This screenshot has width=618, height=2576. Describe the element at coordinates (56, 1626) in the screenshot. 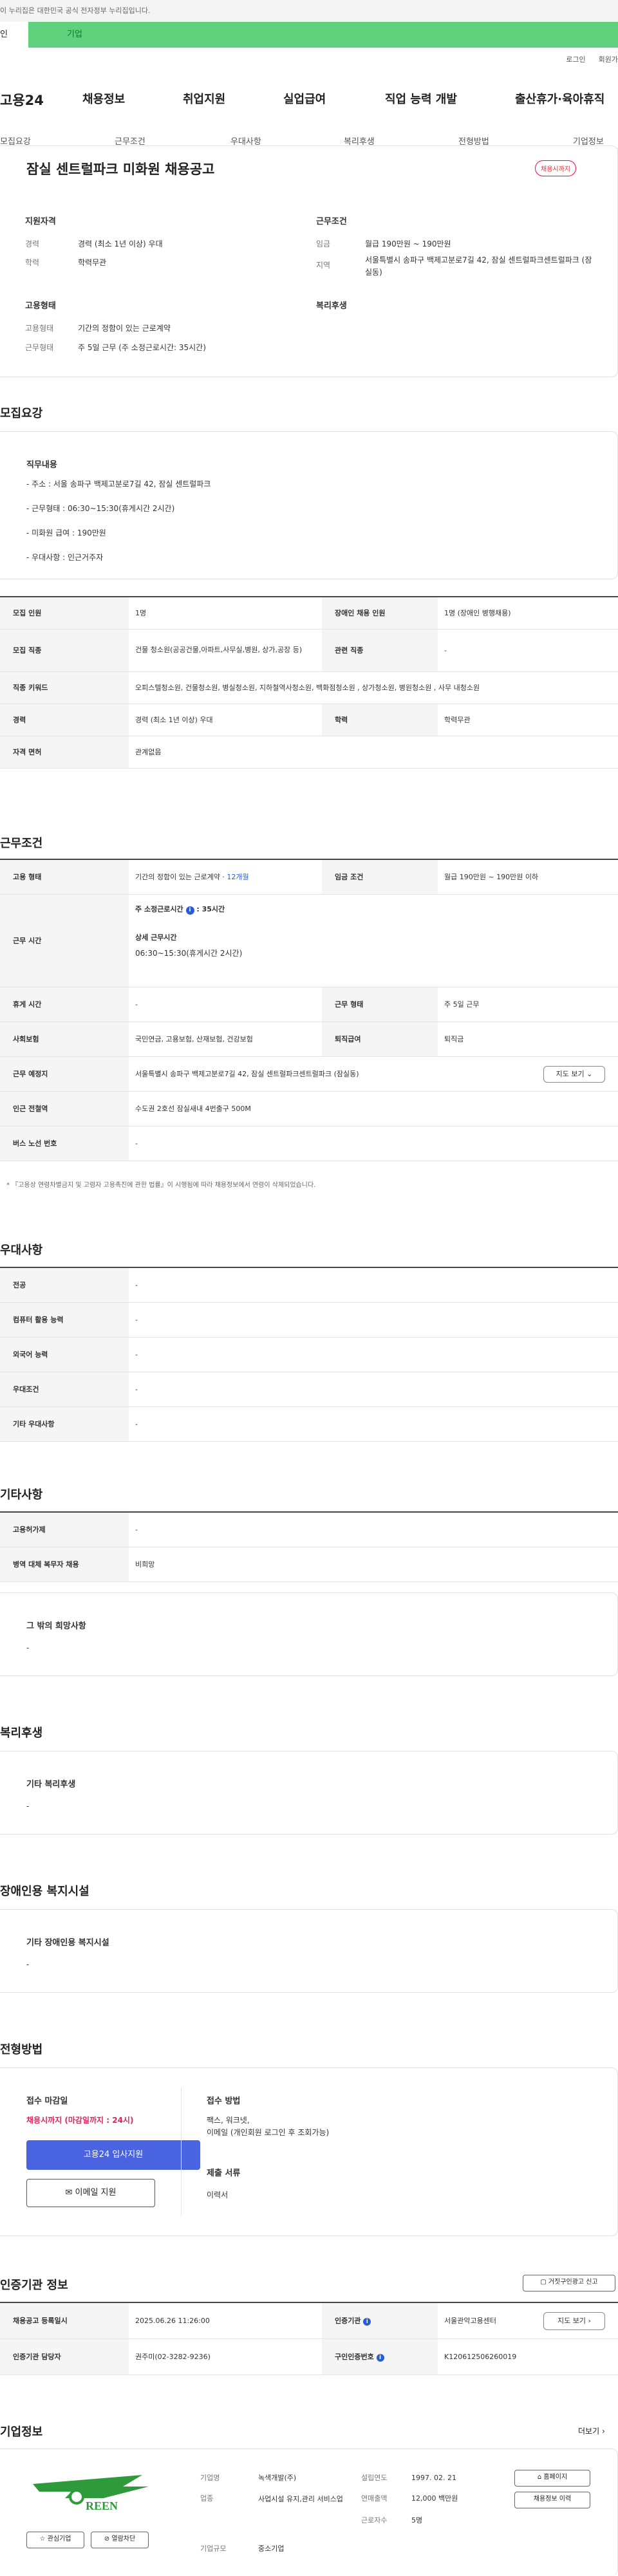

I see `etc-box-heading: 그 밖의 희망사항` at that location.